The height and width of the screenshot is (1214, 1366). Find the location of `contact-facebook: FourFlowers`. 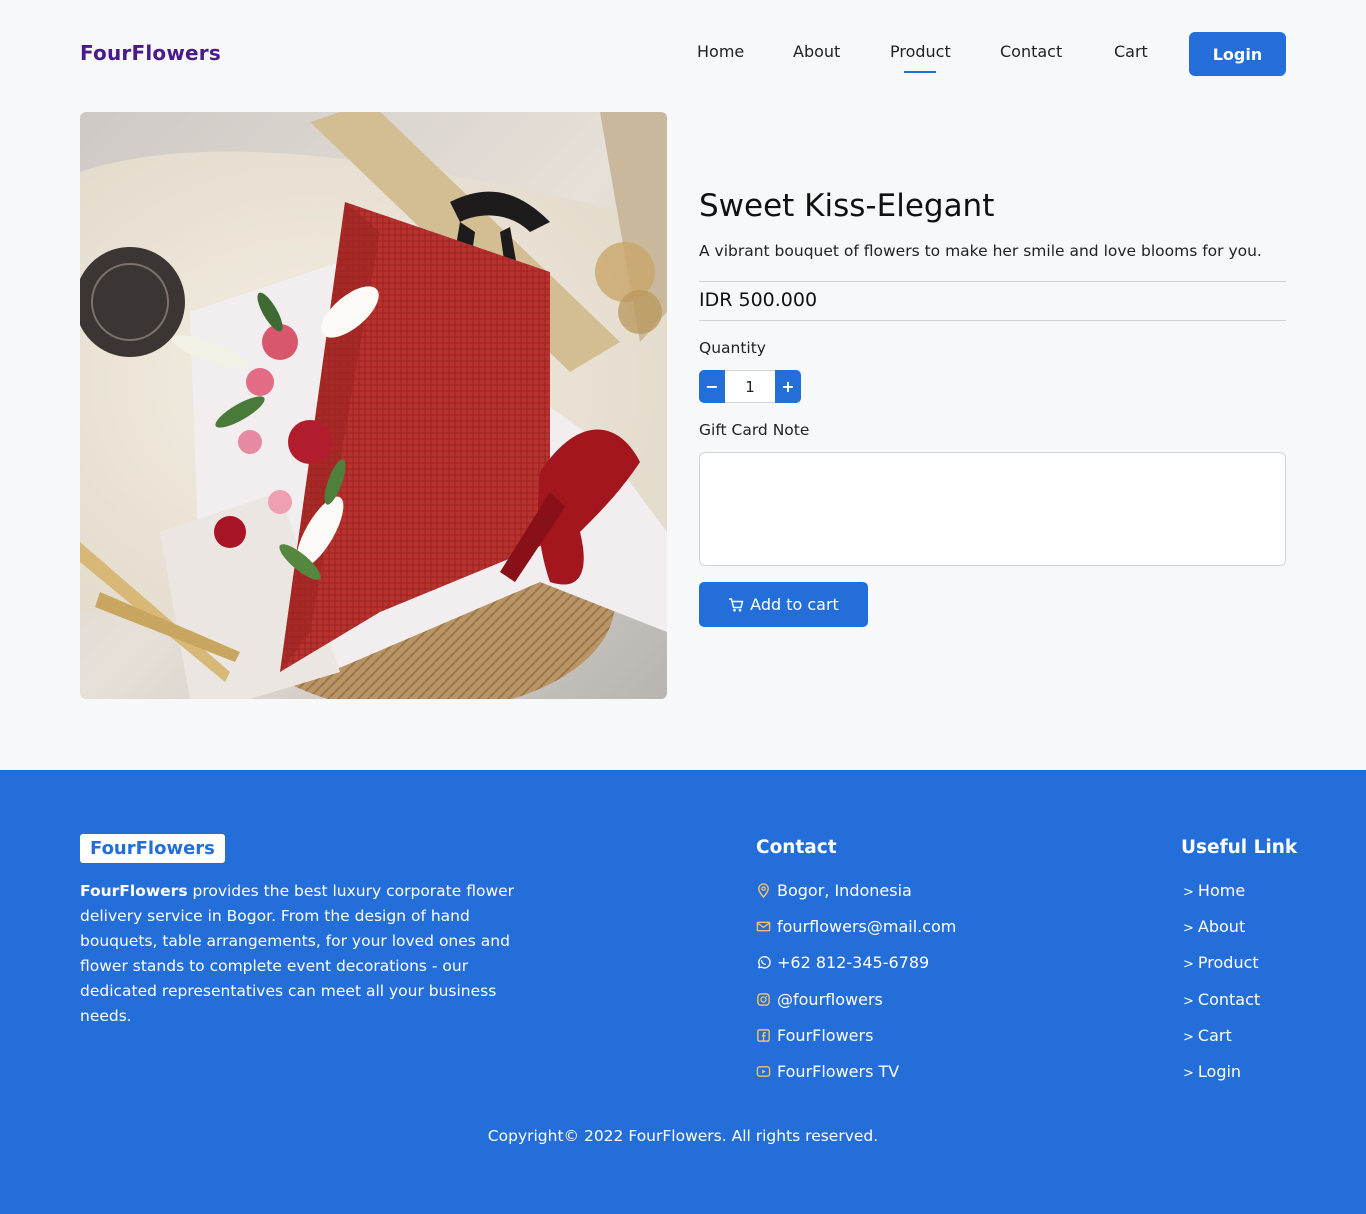

contact-facebook: FourFlowers is located at coordinates (814, 1035).